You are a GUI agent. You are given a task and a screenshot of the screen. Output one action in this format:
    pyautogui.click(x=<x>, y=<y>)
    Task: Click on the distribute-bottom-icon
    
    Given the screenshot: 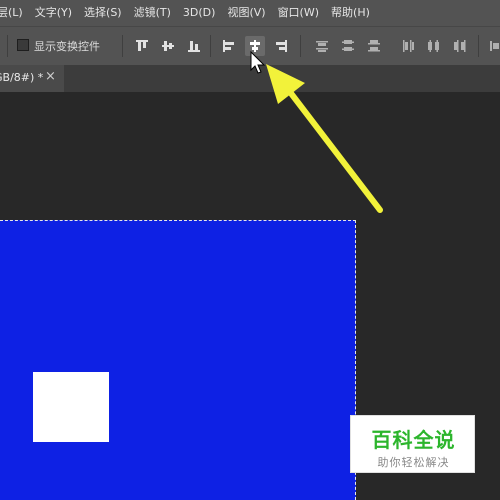 What is the action you would take?
    pyautogui.click(x=374, y=46)
    